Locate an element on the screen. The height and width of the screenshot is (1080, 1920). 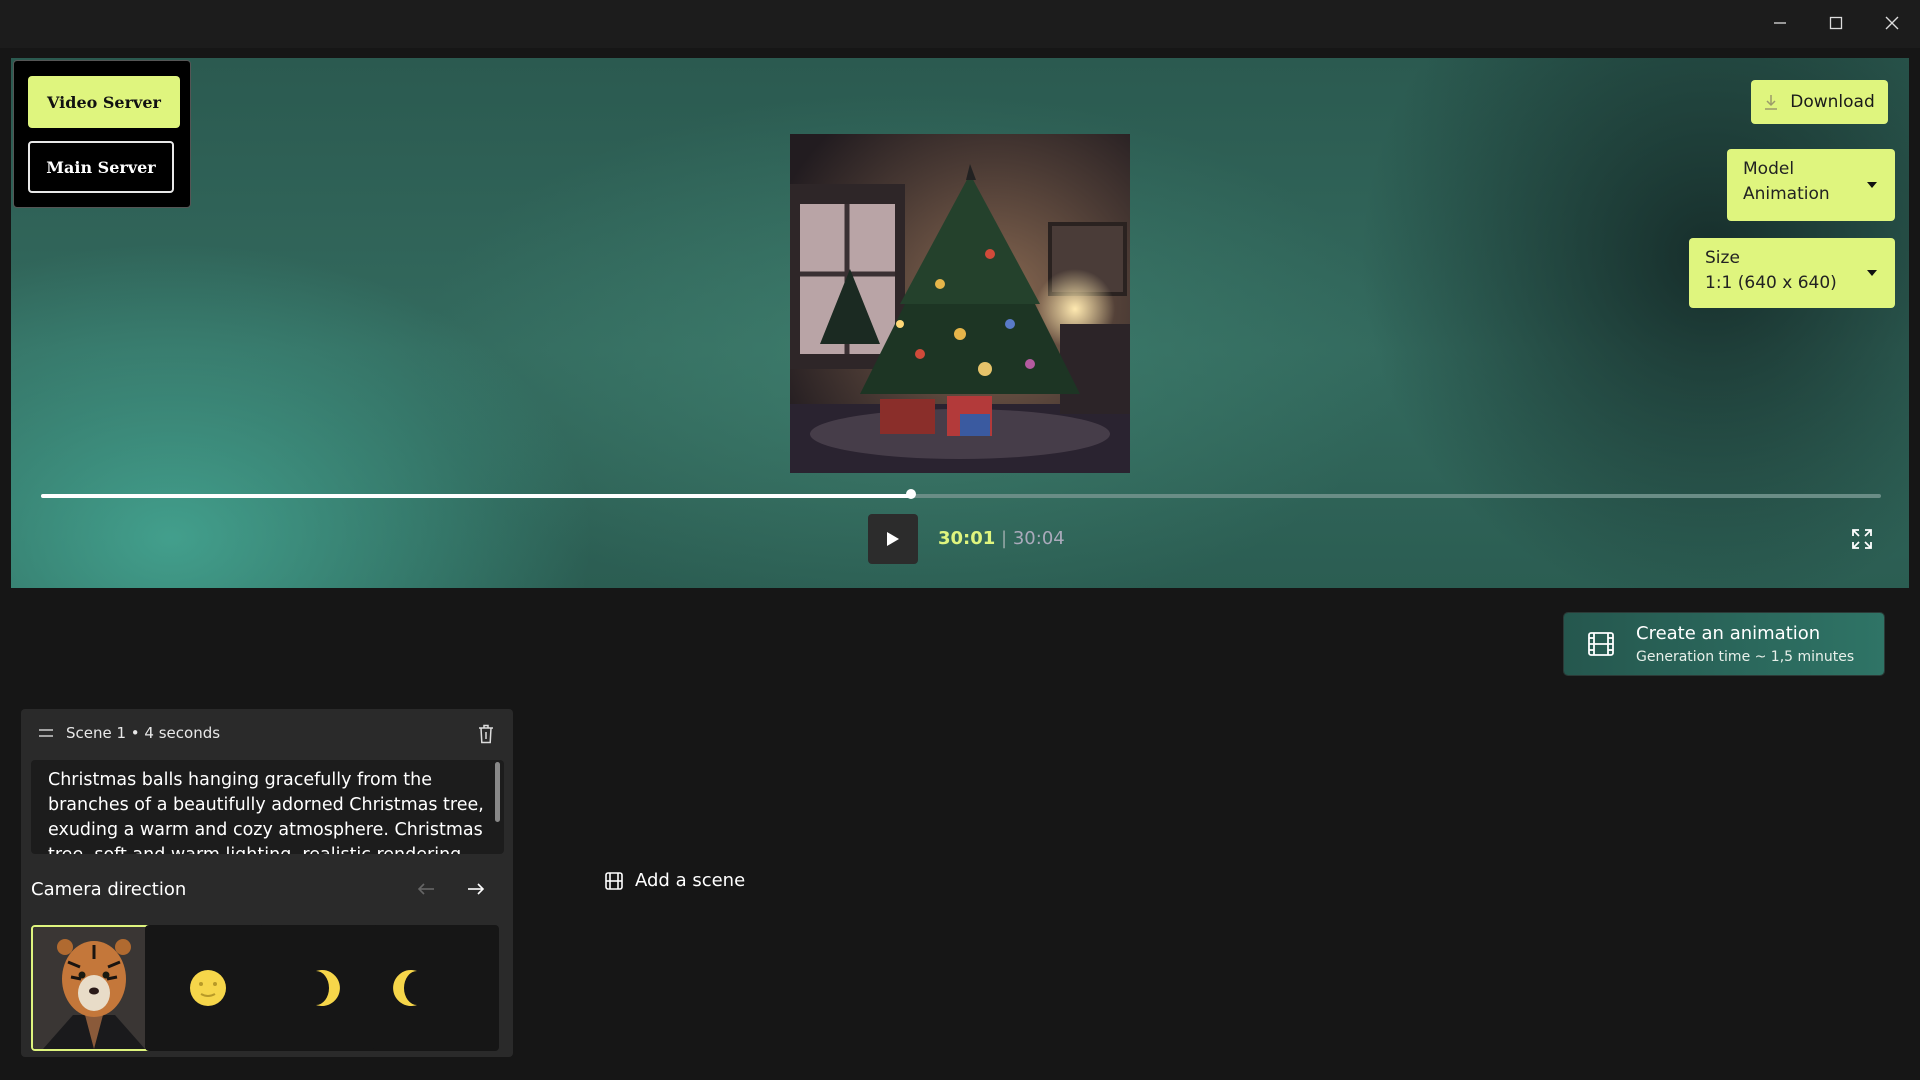
add-scene-button: Add a scene is located at coordinates (675, 880).